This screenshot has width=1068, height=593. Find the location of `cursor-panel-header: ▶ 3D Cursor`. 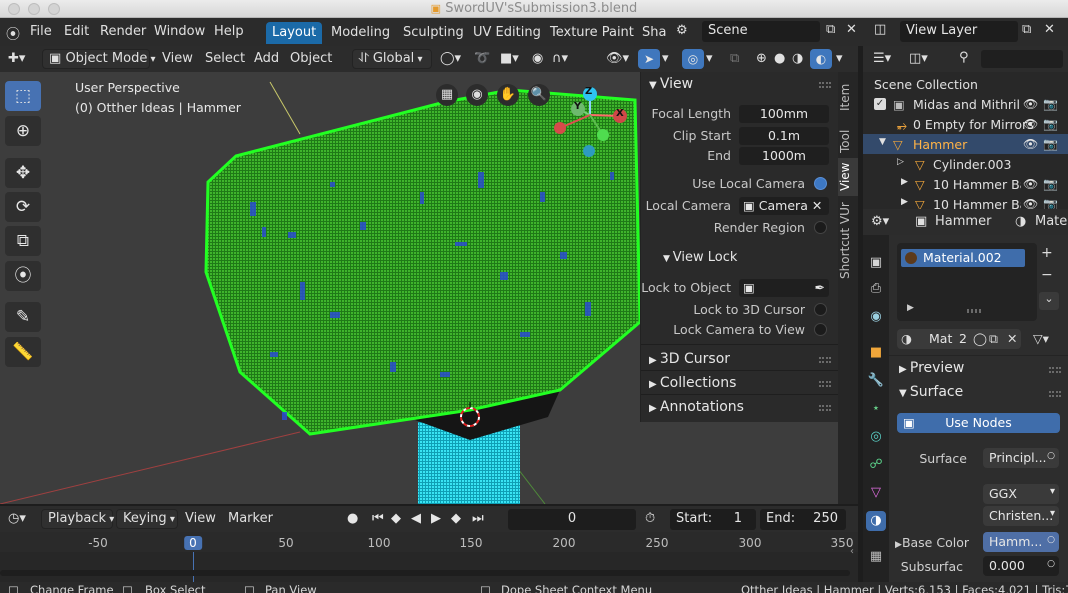

cursor-panel-header: ▶ 3D Cursor is located at coordinates (689, 359).